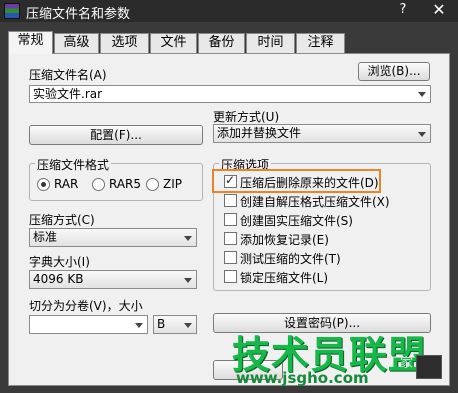 This screenshot has width=458, height=393. I want to click on lock-label: 锁定压缩文件(L), so click(284, 277).